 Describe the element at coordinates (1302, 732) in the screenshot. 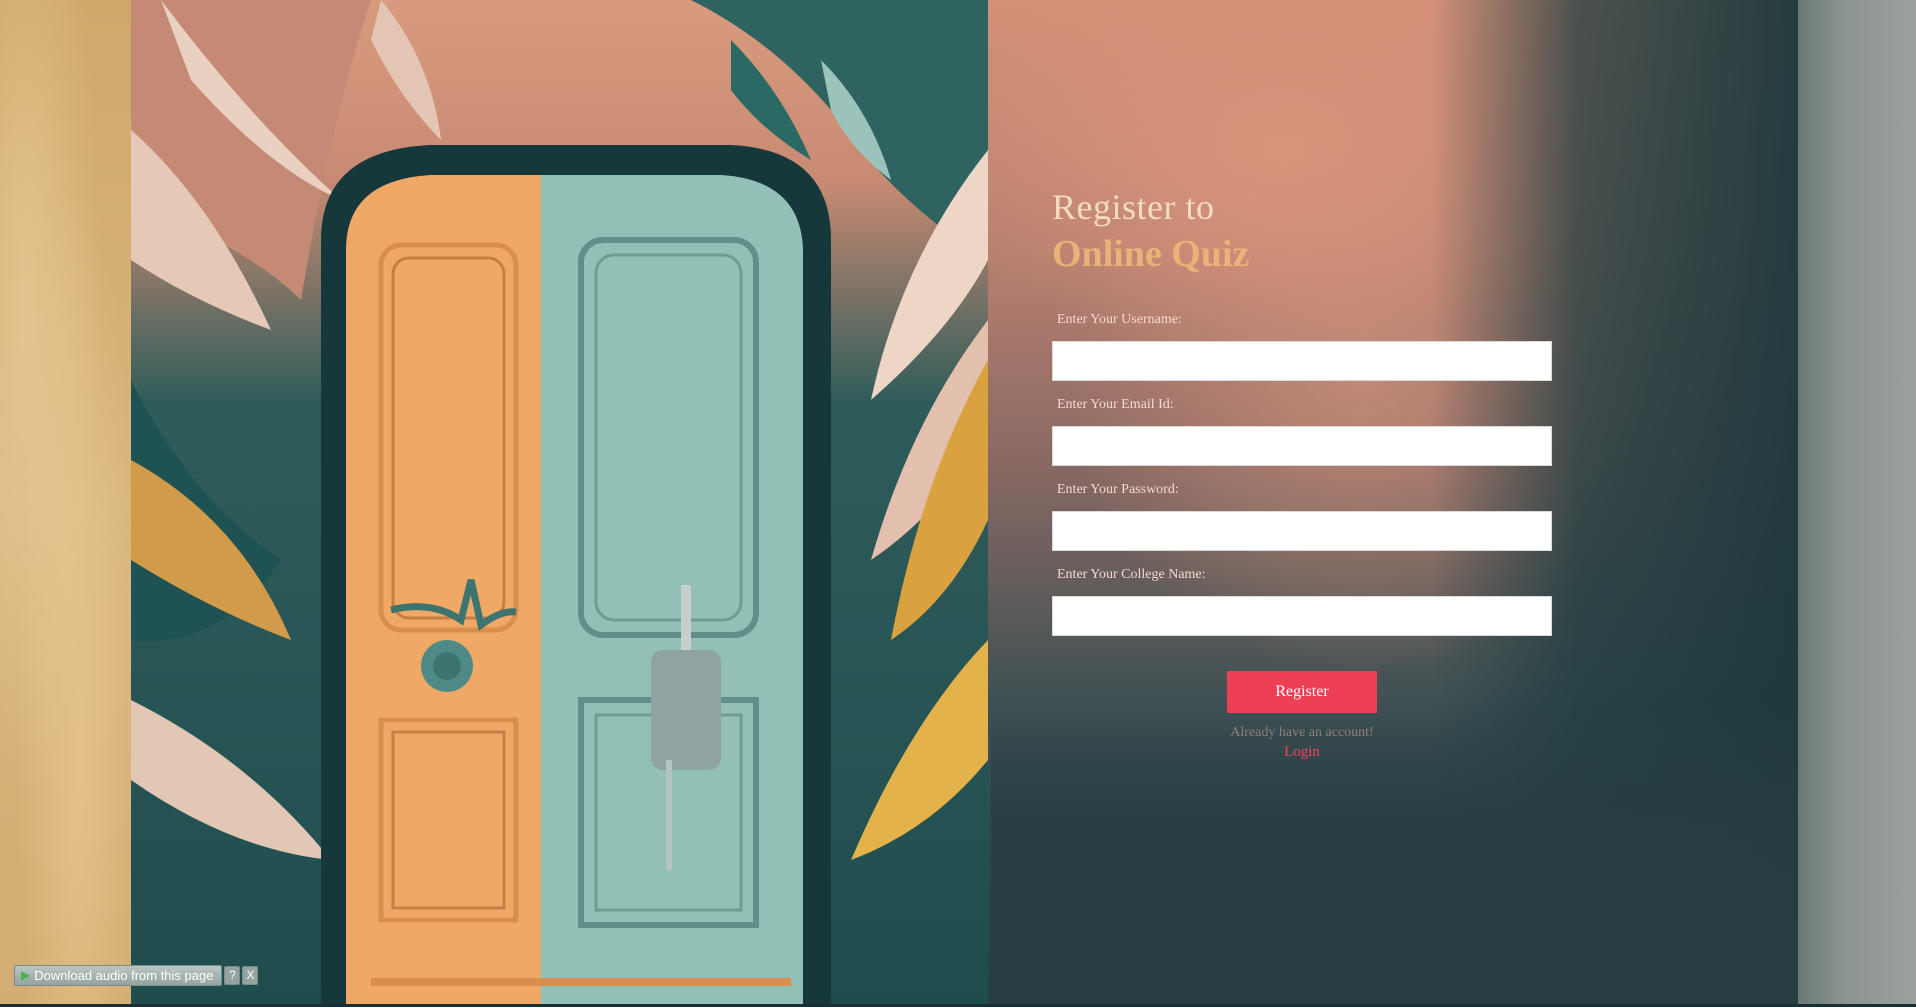

I see `already-have-account-text: Already have an account!` at that location.